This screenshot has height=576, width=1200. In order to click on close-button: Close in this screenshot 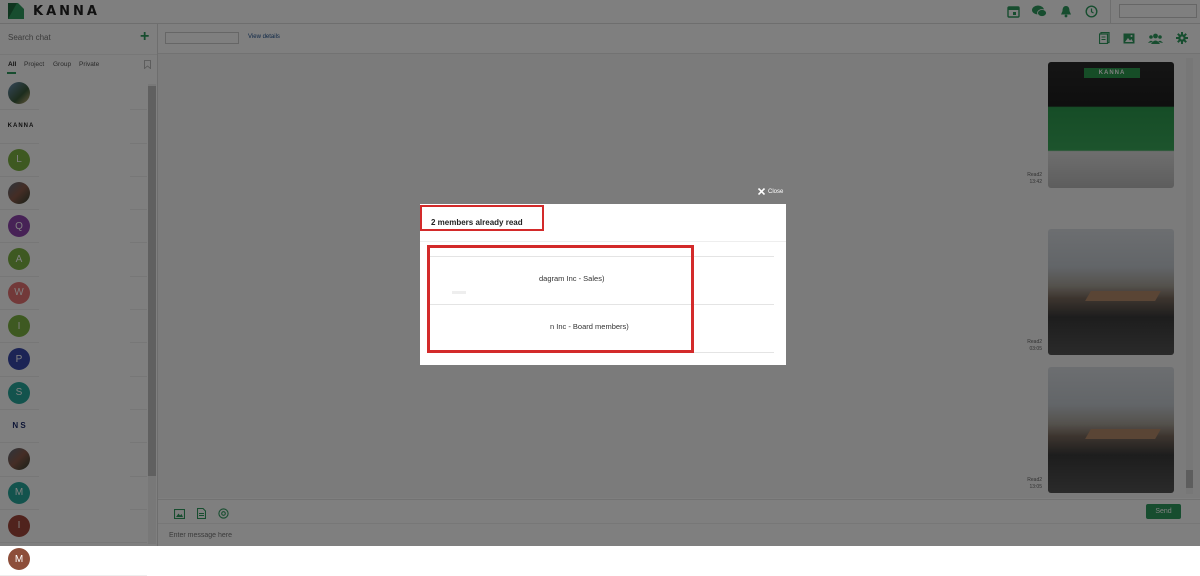, I will do `click(770, 191)`.